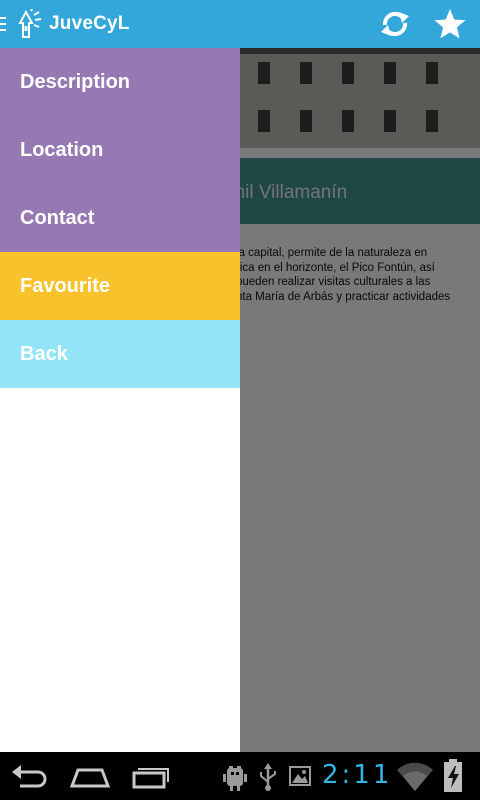 Image resolution: width=480 pixels, height=800 pixels. I want to click on drawer-item-back: Back, so click(120, 354).